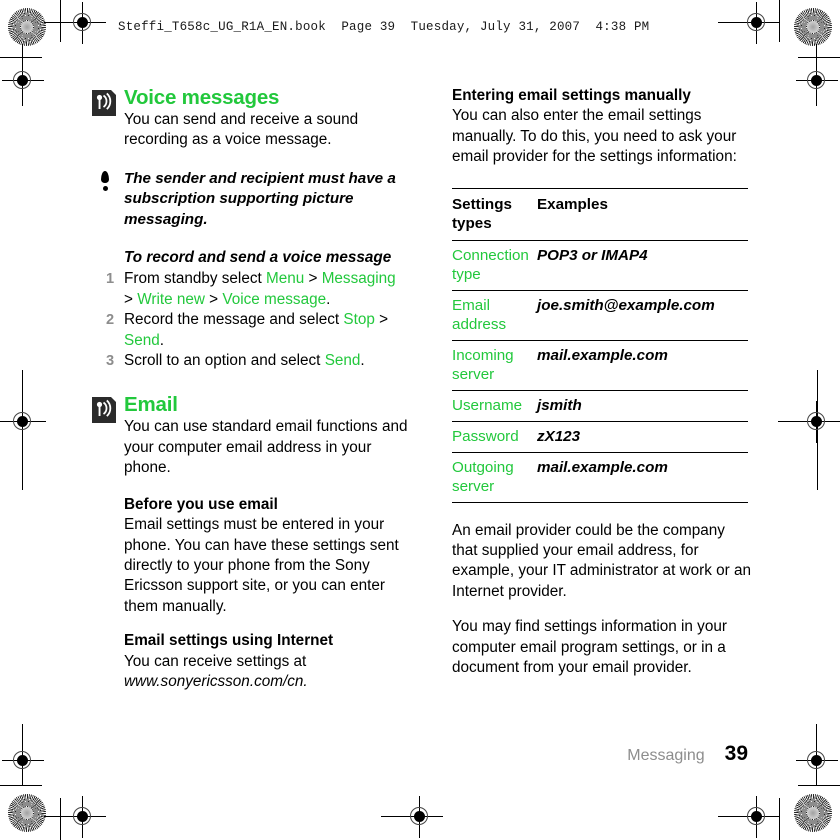 The width and height of the screenshot is (840, 840). I want to click on menu-path-item: Stop, so click(359, 320).